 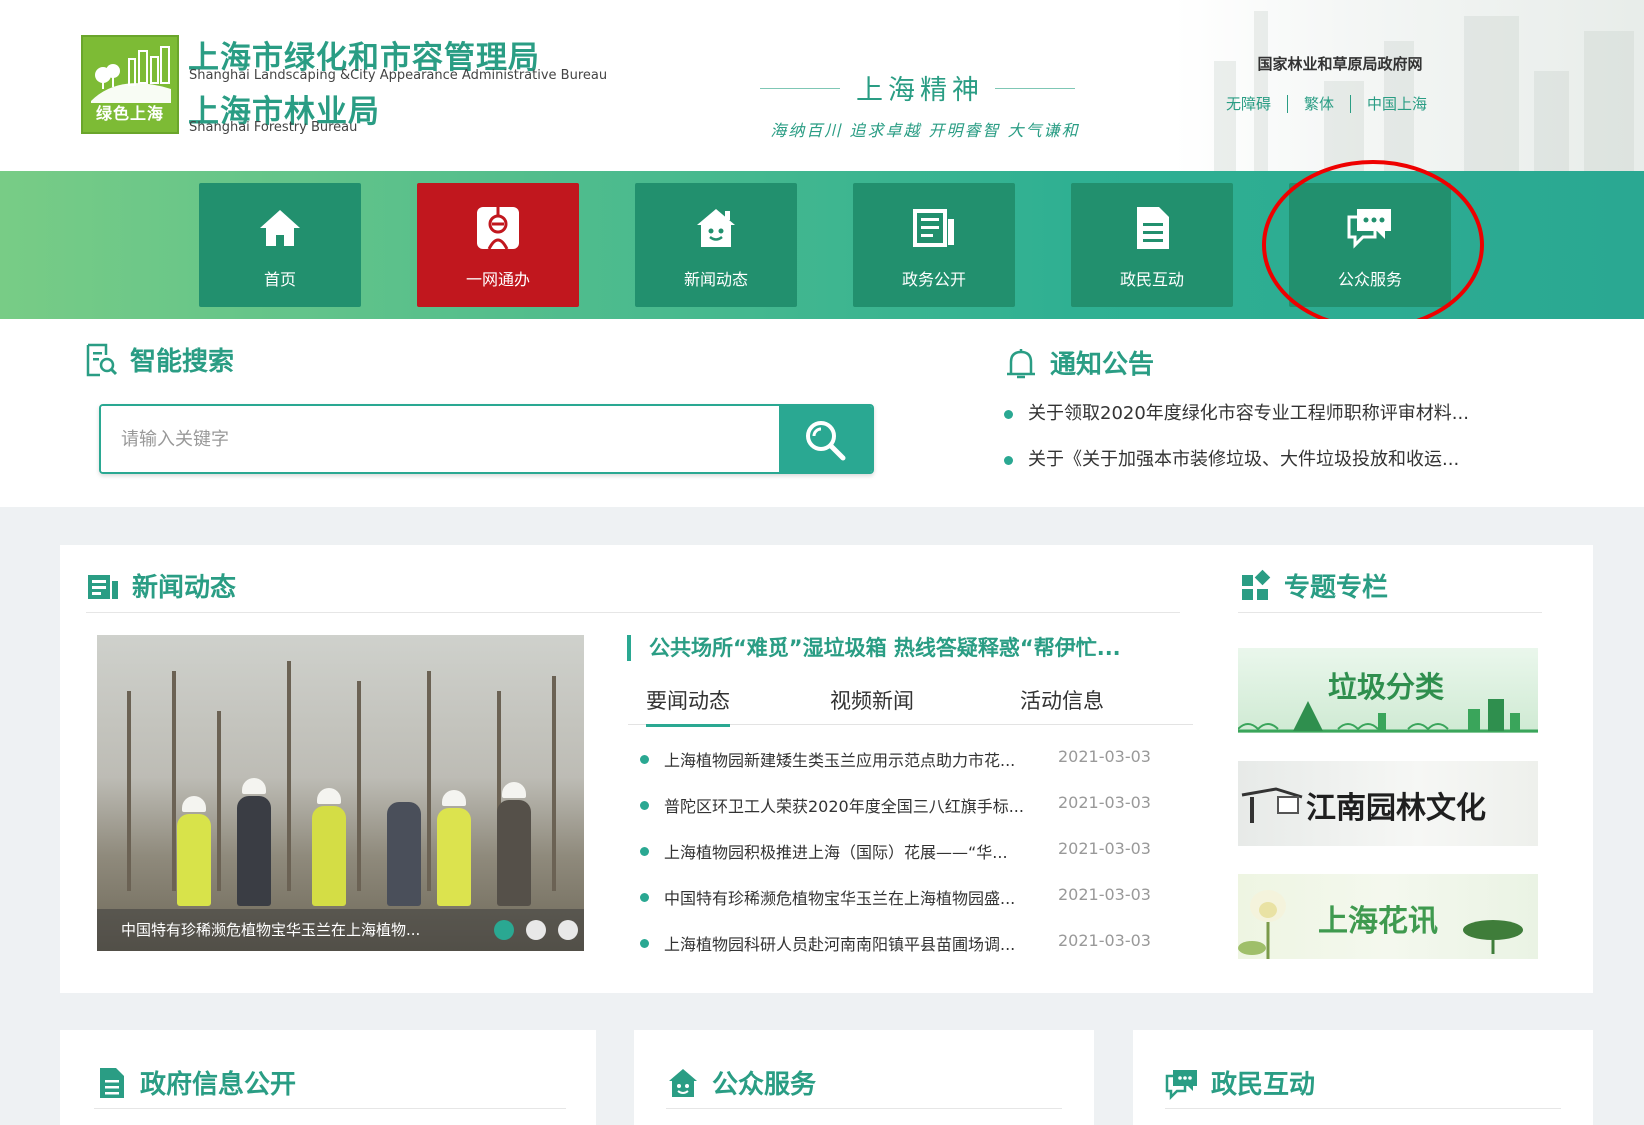 What do you see at coordinates (279, 279) in the screenshot?
I see `nav-item-label: 首页` at bounding box center [279, 279].